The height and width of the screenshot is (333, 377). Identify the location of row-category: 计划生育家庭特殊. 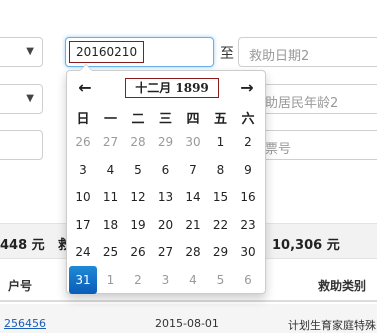
(332, 325).